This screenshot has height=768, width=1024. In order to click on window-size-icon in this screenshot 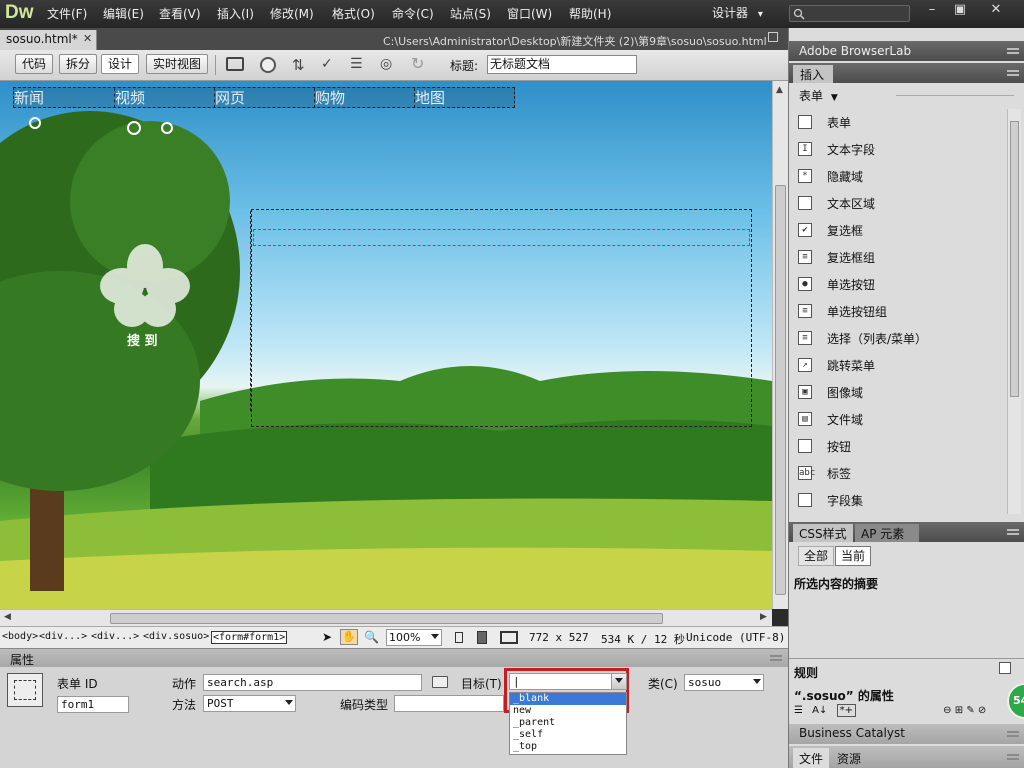, I will do `click(459, 637)`.